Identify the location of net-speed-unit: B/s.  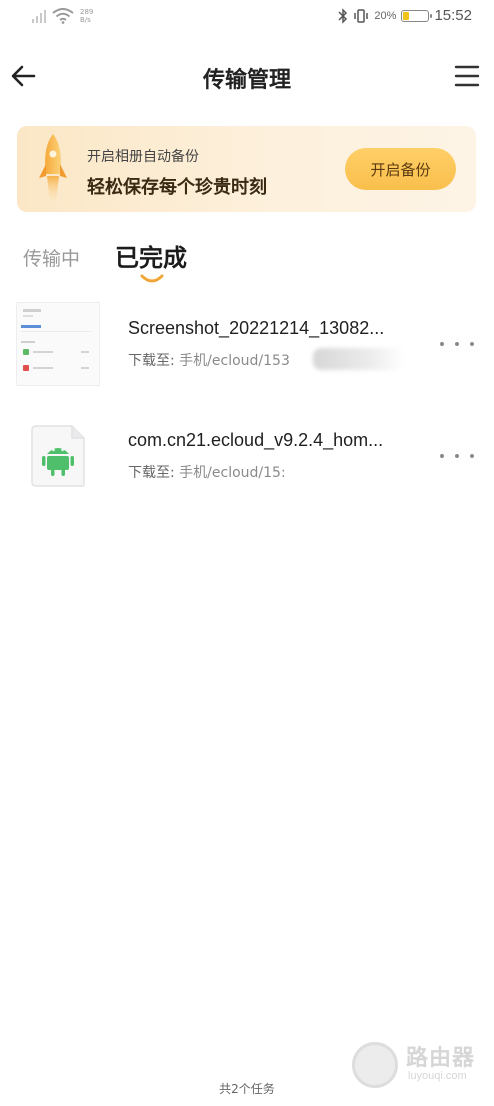
(85, 20).